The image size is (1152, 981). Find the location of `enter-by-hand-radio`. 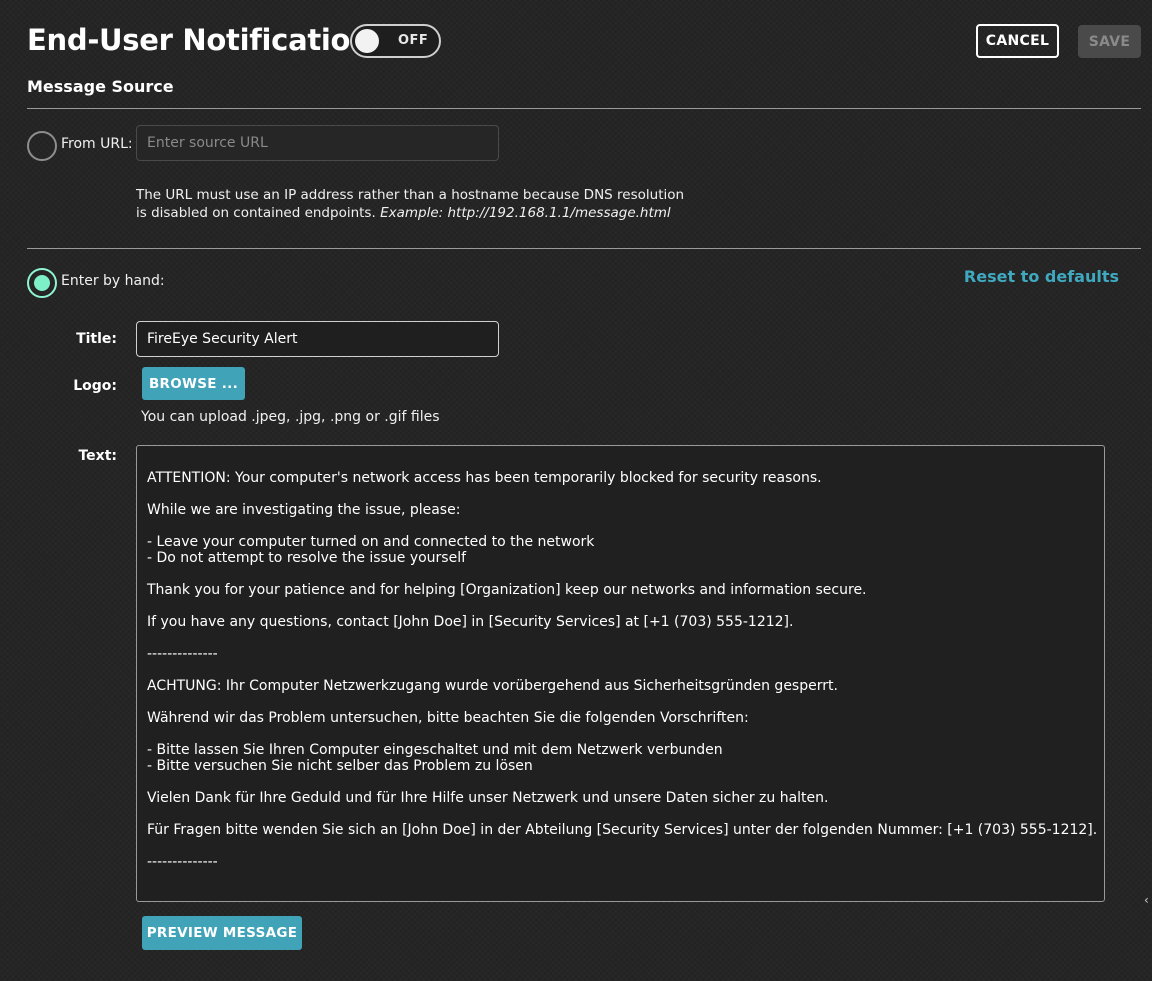

enter-by-hand-radio is located at coordinates (42, 283).